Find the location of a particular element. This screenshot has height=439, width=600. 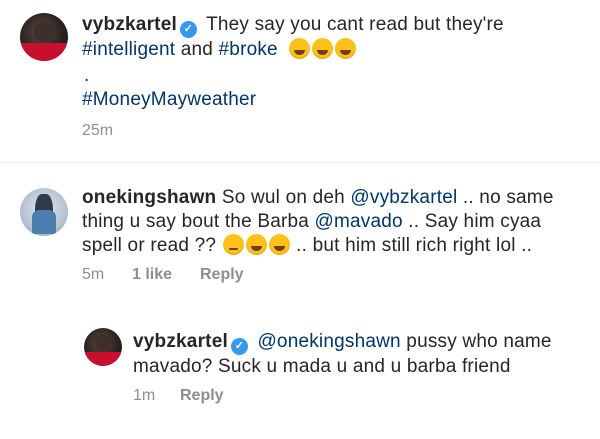

mention-onekingshawn: @onekingshawn is located at coordinates (328, 341).